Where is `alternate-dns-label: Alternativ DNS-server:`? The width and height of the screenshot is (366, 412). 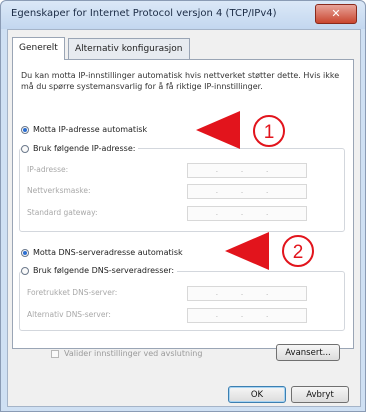 alternate-dns-label: Alternativ DNS-server: is located at coordinates (69, 314).